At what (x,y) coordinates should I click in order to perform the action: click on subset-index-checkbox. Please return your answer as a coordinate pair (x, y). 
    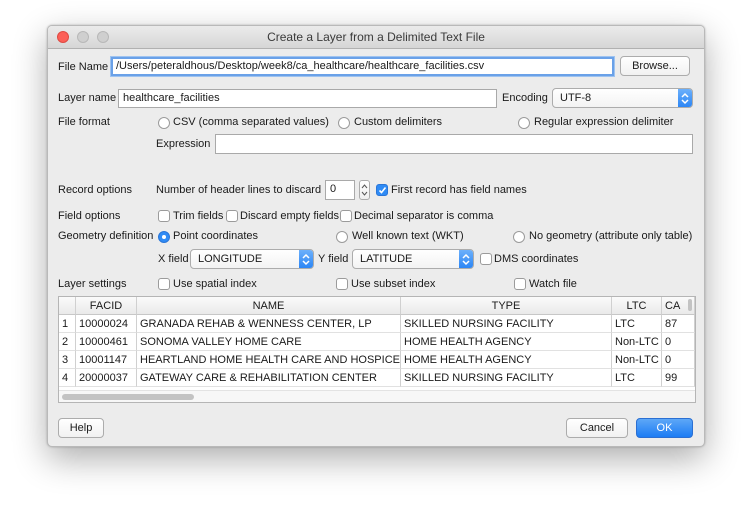
    Looking at the image, I should click on (342, 284).